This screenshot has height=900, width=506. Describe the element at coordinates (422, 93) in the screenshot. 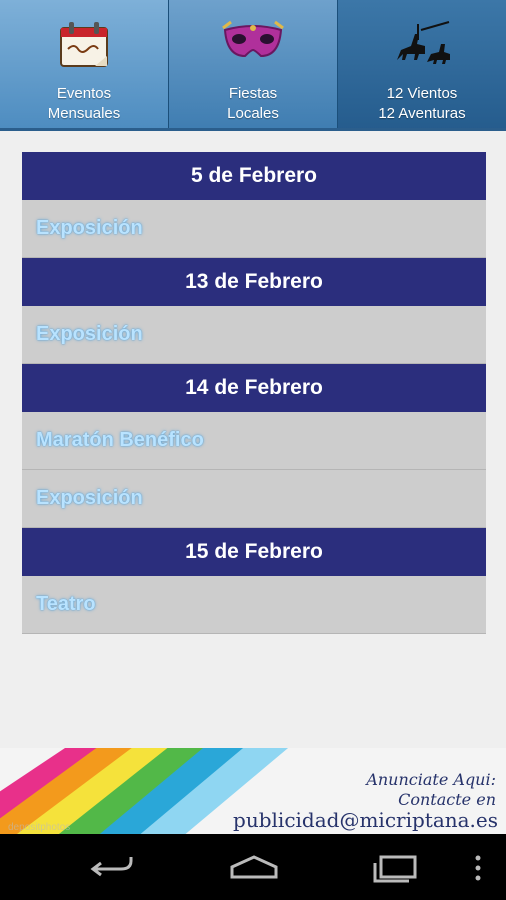

I see `tab-line1: 12 Vientos` at that location.